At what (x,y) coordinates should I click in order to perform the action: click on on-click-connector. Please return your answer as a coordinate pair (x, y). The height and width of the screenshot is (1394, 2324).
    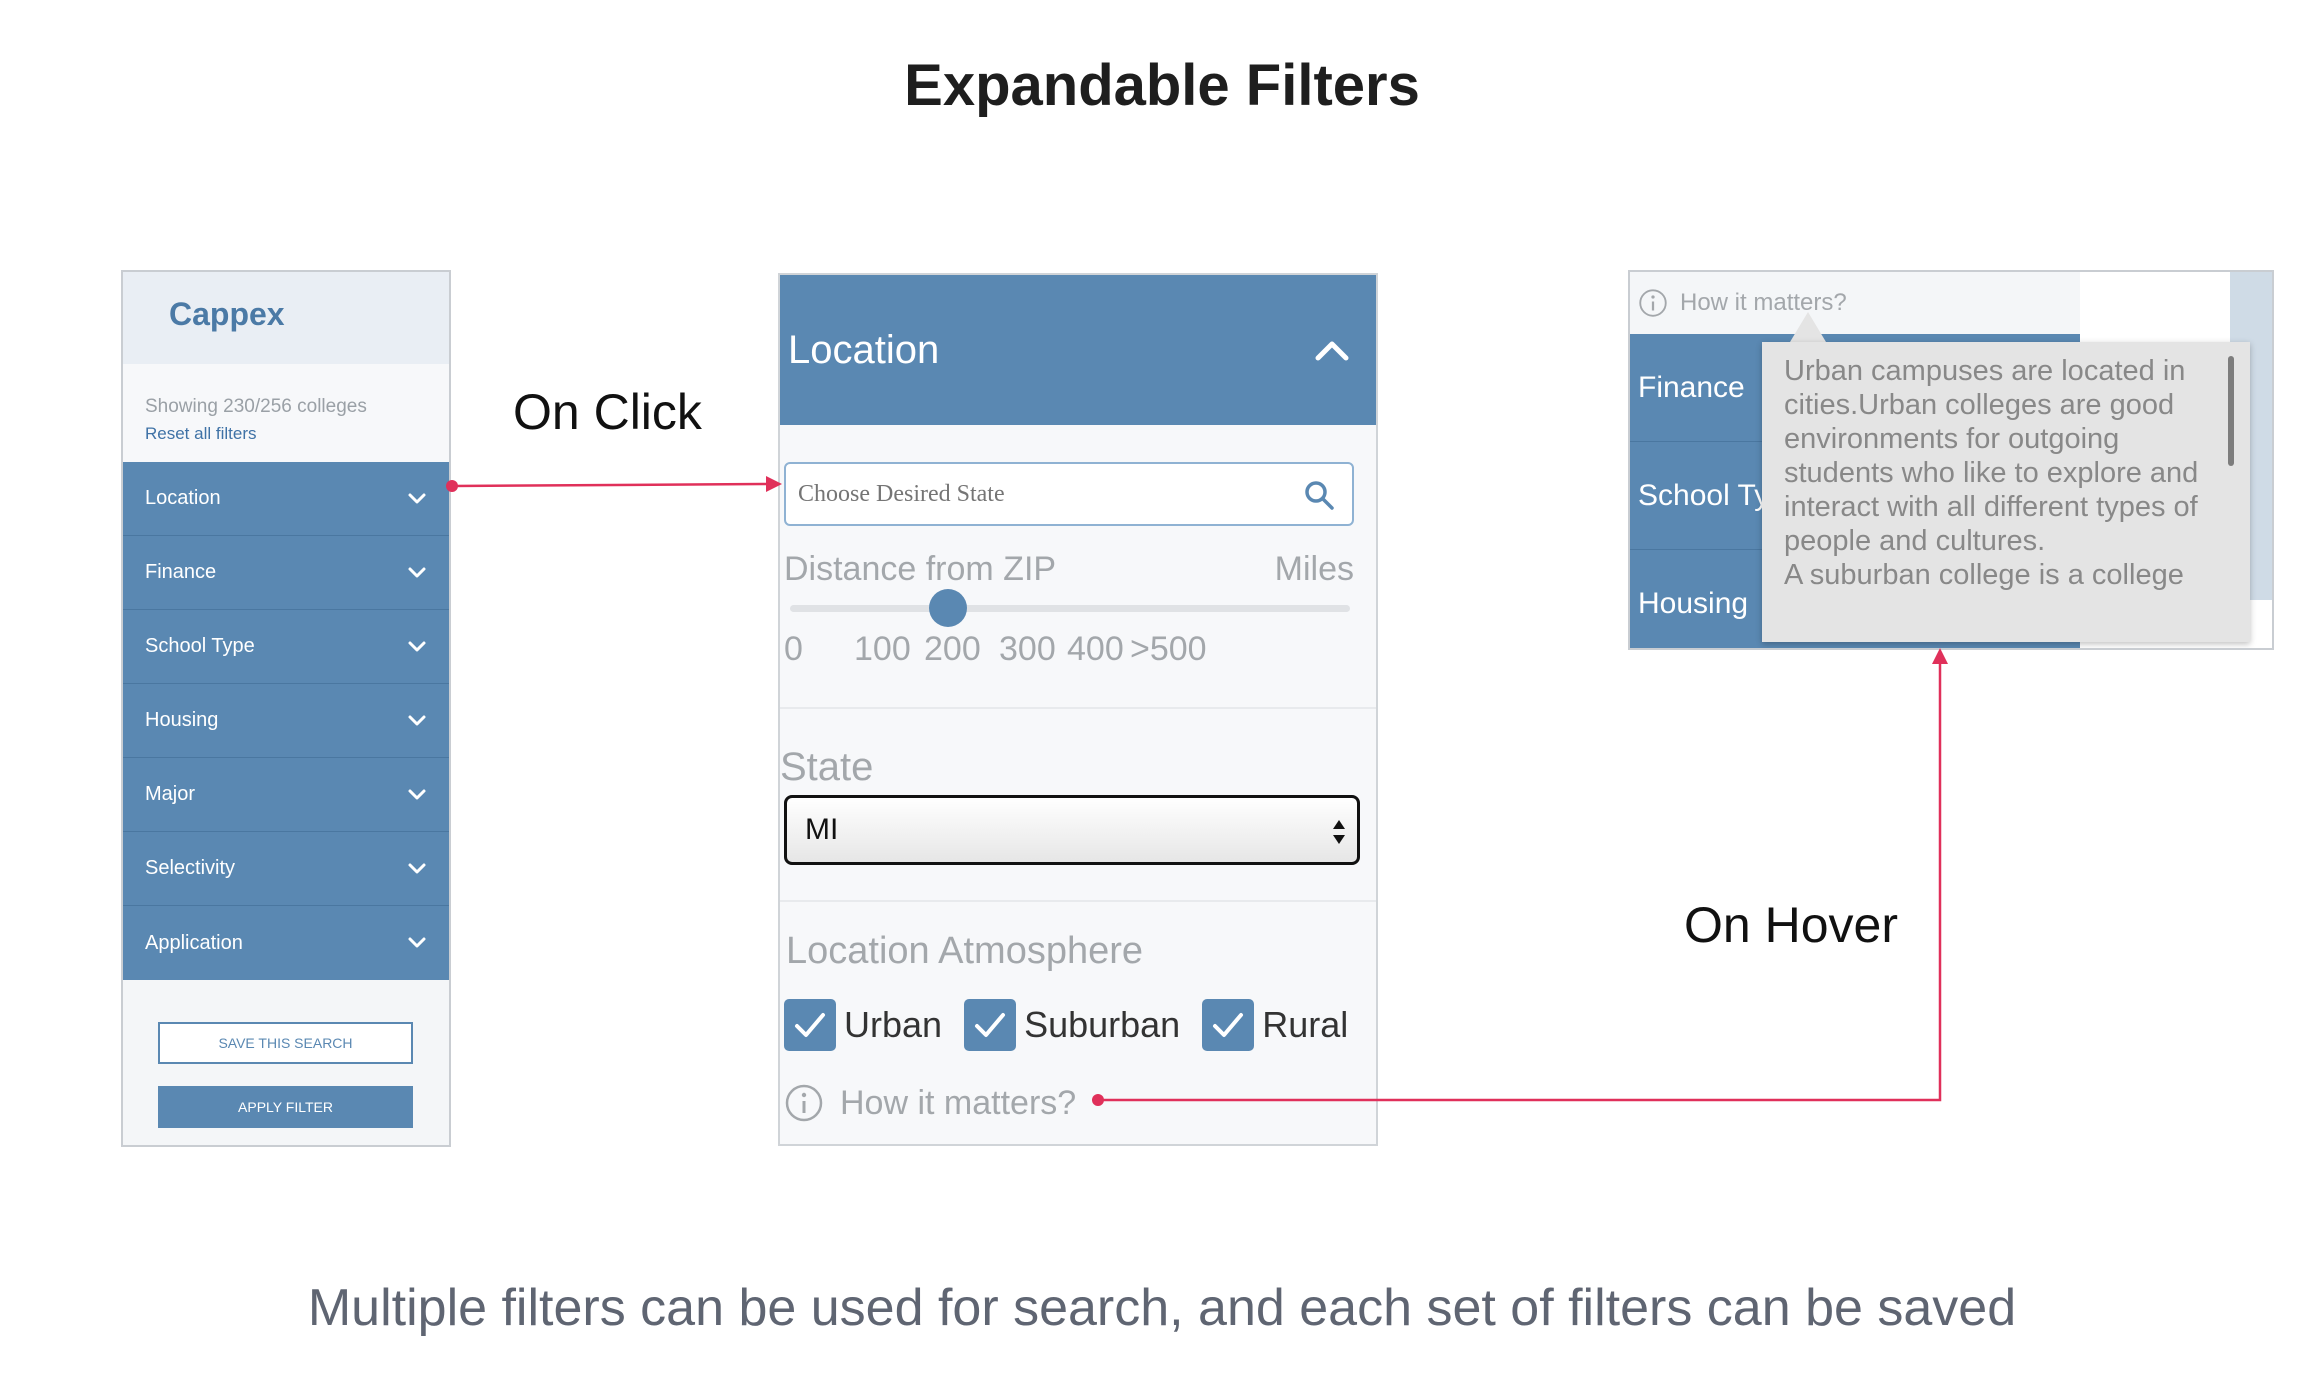
    Looking at the image, I should click on (614, 484).